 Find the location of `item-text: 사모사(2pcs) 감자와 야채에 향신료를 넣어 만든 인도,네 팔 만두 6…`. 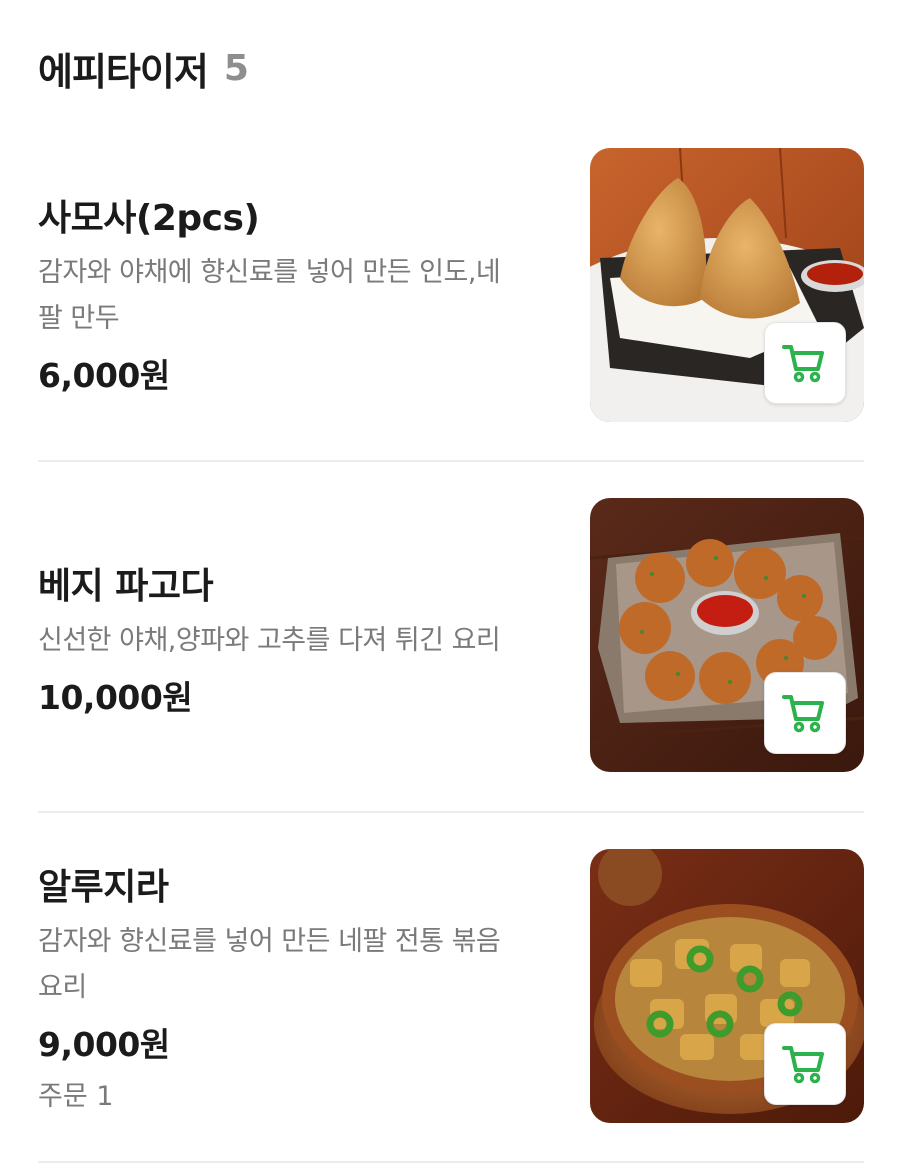

item-text: 사모사(2pcs) 감자와 야채에 향신료를 넣어 만든 인도,네 팔 만두 6… is located at coordinates (298, 297).